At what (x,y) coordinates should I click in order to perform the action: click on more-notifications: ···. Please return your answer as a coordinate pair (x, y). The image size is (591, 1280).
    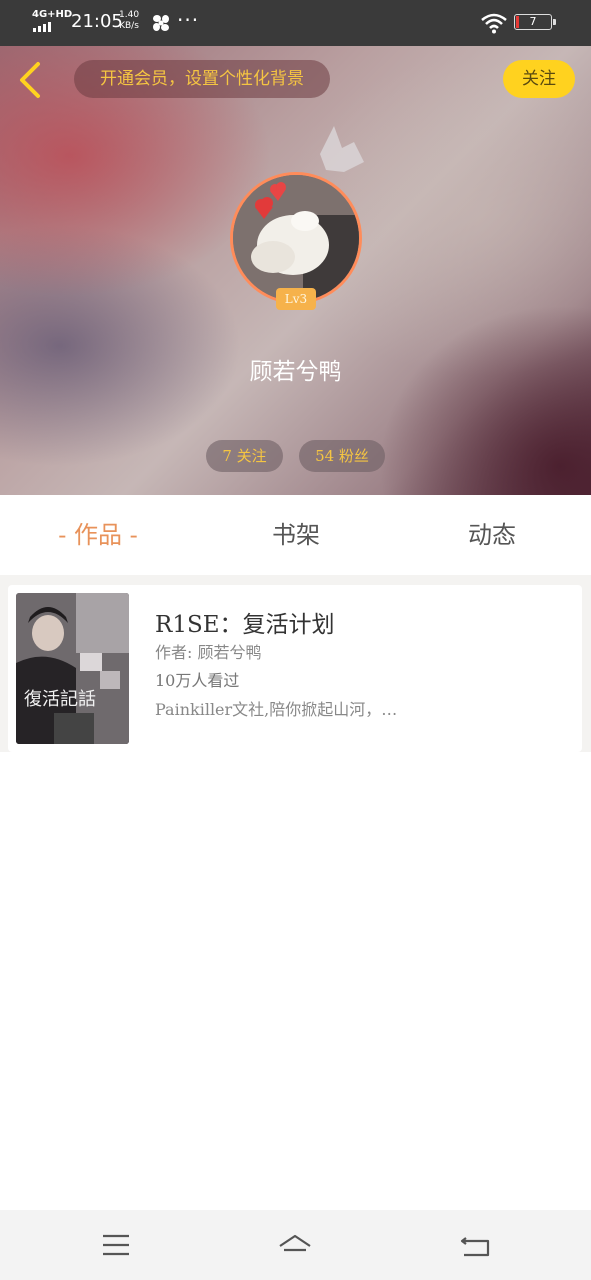
    Looking at the image, I should click on (188, 20).